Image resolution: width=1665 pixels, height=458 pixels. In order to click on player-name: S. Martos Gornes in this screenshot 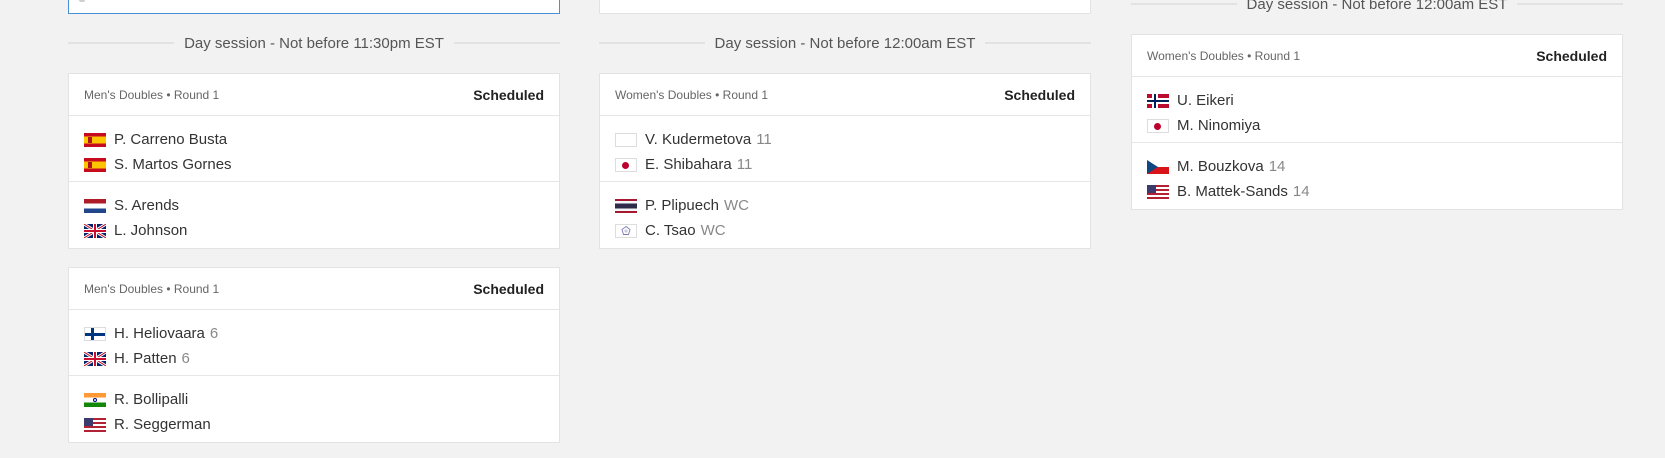, I will do `click(173, 164)`.